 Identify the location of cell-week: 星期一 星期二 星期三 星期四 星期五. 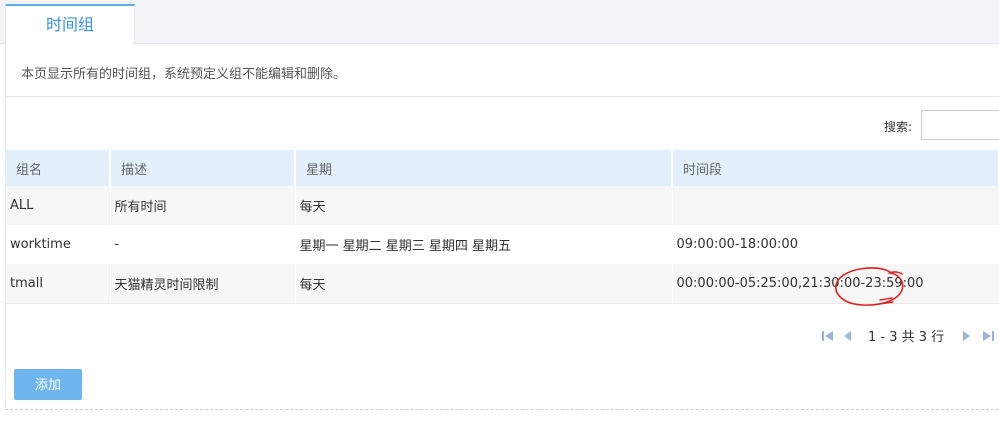
(484, 244).